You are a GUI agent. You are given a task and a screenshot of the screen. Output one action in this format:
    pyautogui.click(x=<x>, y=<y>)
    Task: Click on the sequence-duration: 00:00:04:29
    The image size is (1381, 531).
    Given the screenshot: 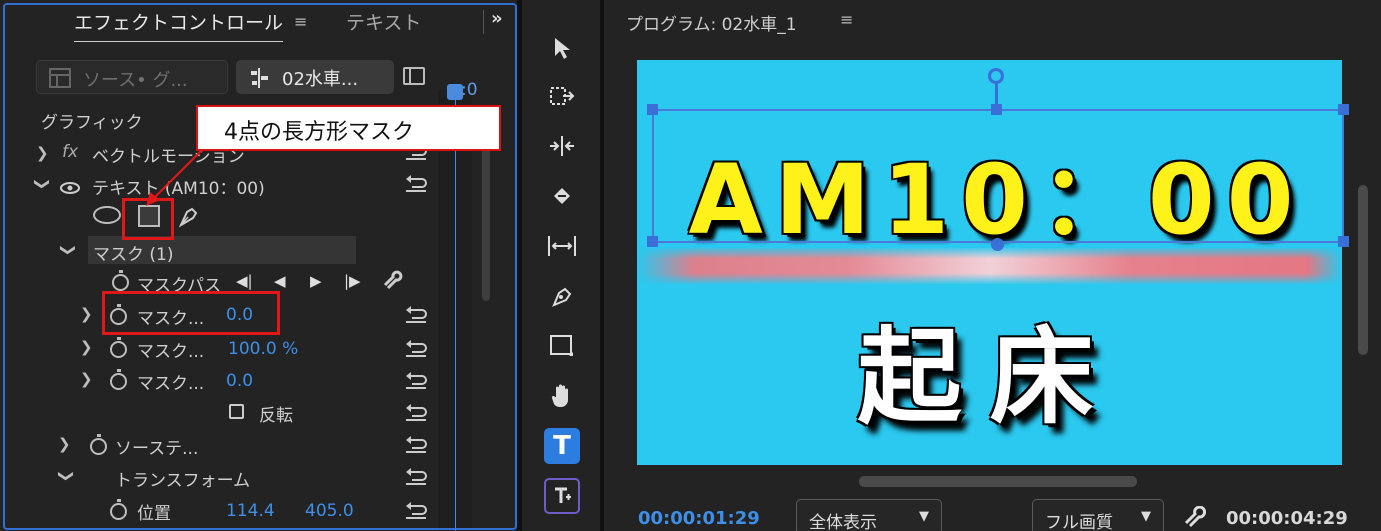 What is the action you would take?
    pyautogui.click(x=1287, y=518)
    